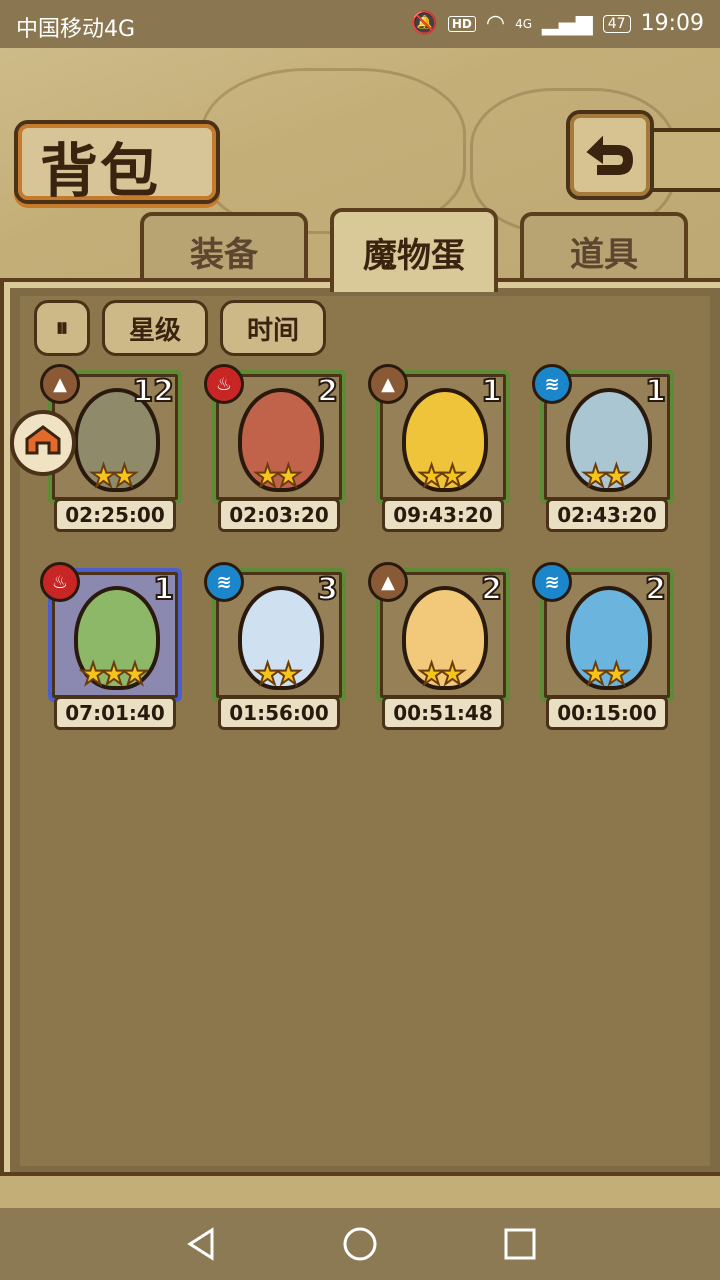  Describe the element at coordinates (424, 23) in the screenshot. I see `mute-icon: 🔕` at that location.